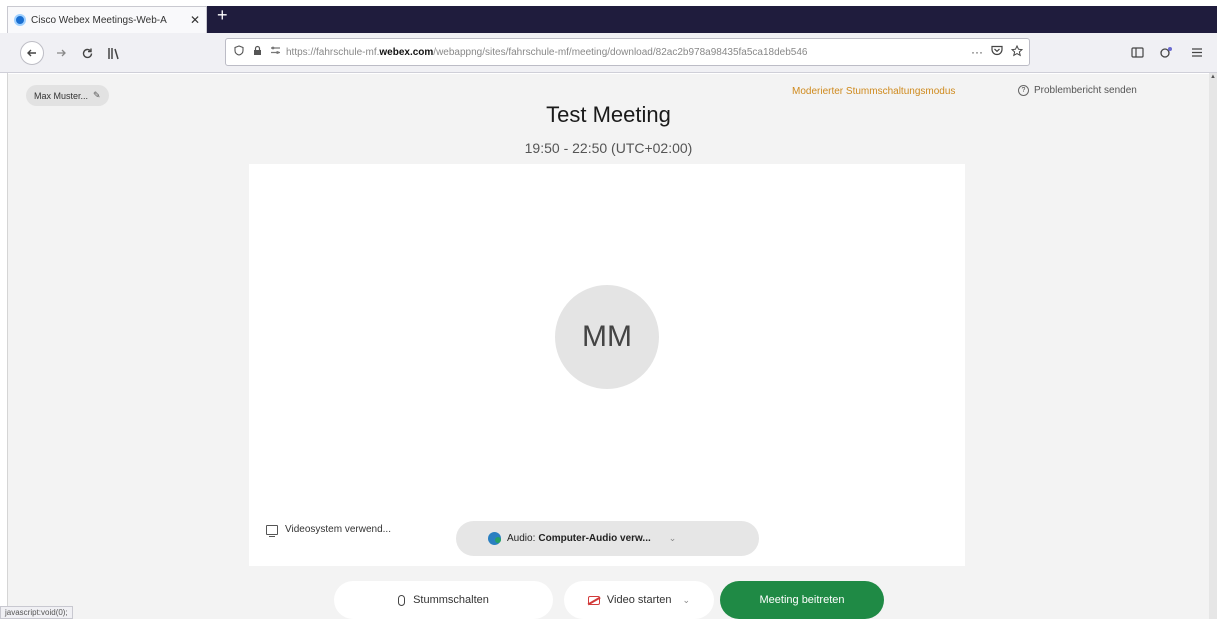 This screenshot has height=619, width=1217. Describe the element at coordinates (36, 612) in the screenshot. I see `status-url: javascript:void(0);` at that location.